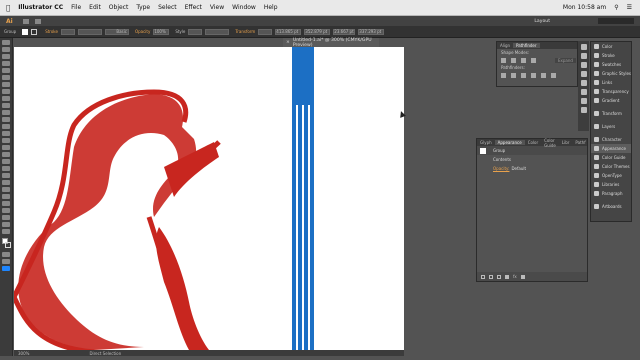 This screenshot has width=640, height=360. I want to click on fill-stroke-icon, so click(6, 243).